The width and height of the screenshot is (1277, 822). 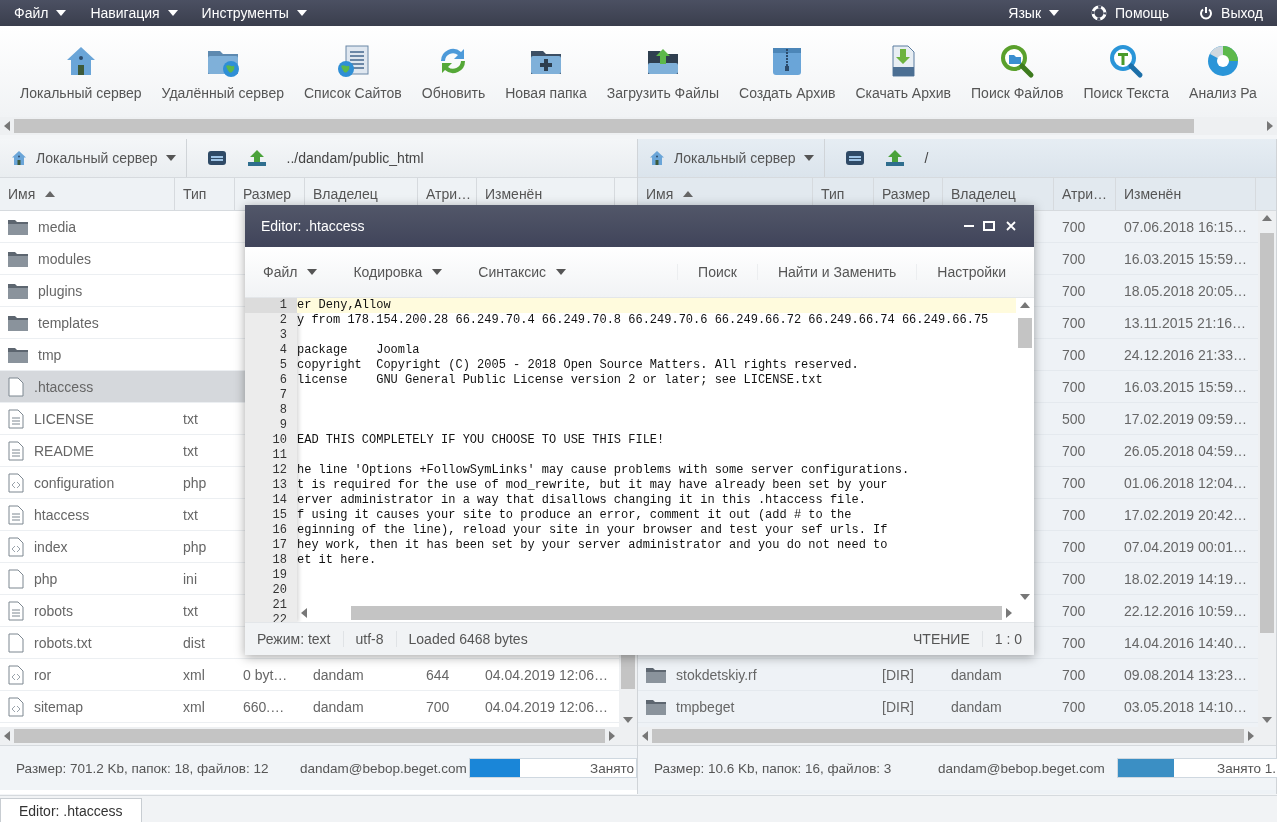 What do you see at coordinates (1223, 61) in the screenshot?
I see `pie-chart-icon` at bounding box center [1223, 61].